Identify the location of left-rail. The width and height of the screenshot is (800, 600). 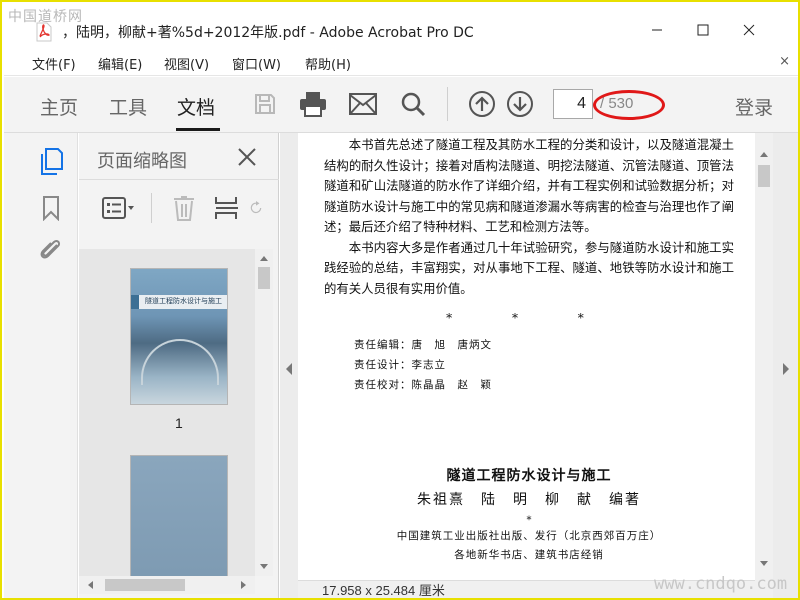
(41, 365).